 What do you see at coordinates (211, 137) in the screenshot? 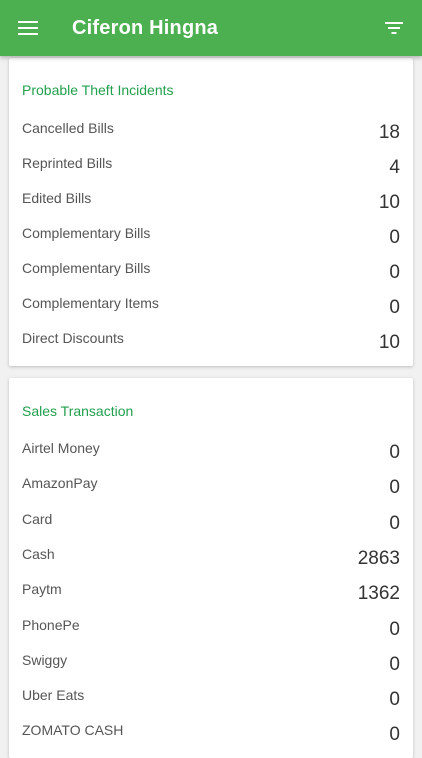
I see `theft-row-cancelled-bills: Cancelled Bills 18` at bounding box center [211, 137].